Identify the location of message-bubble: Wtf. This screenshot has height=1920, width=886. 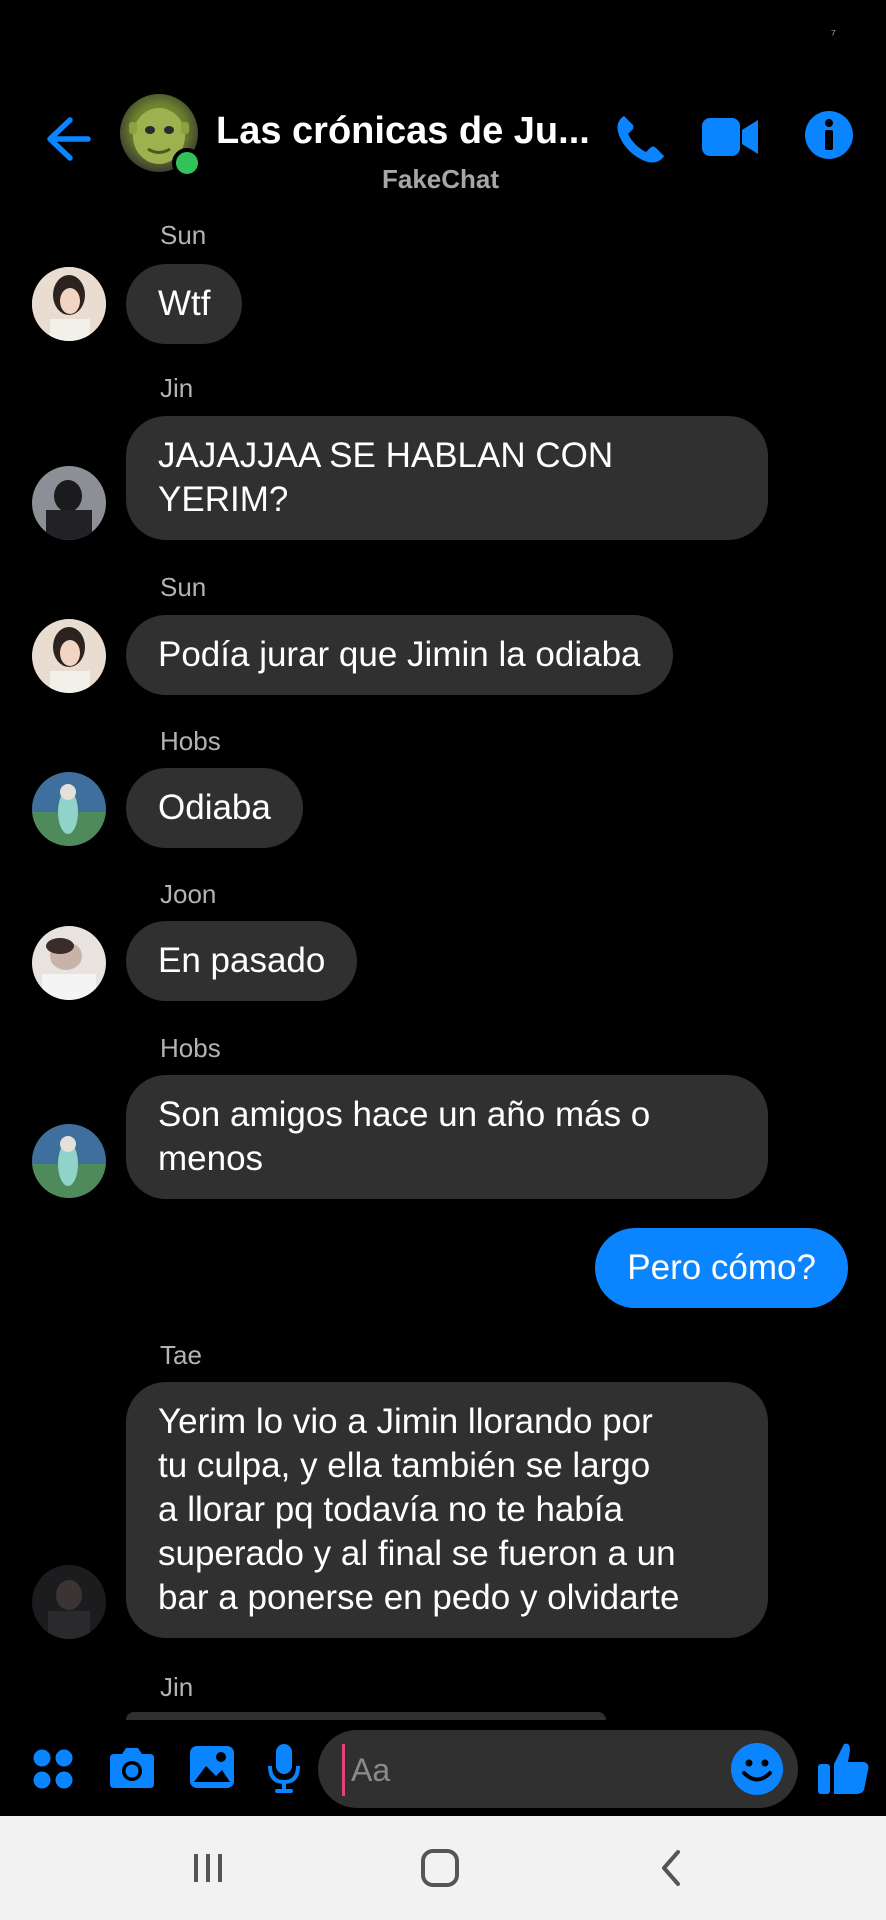
(184, 304).